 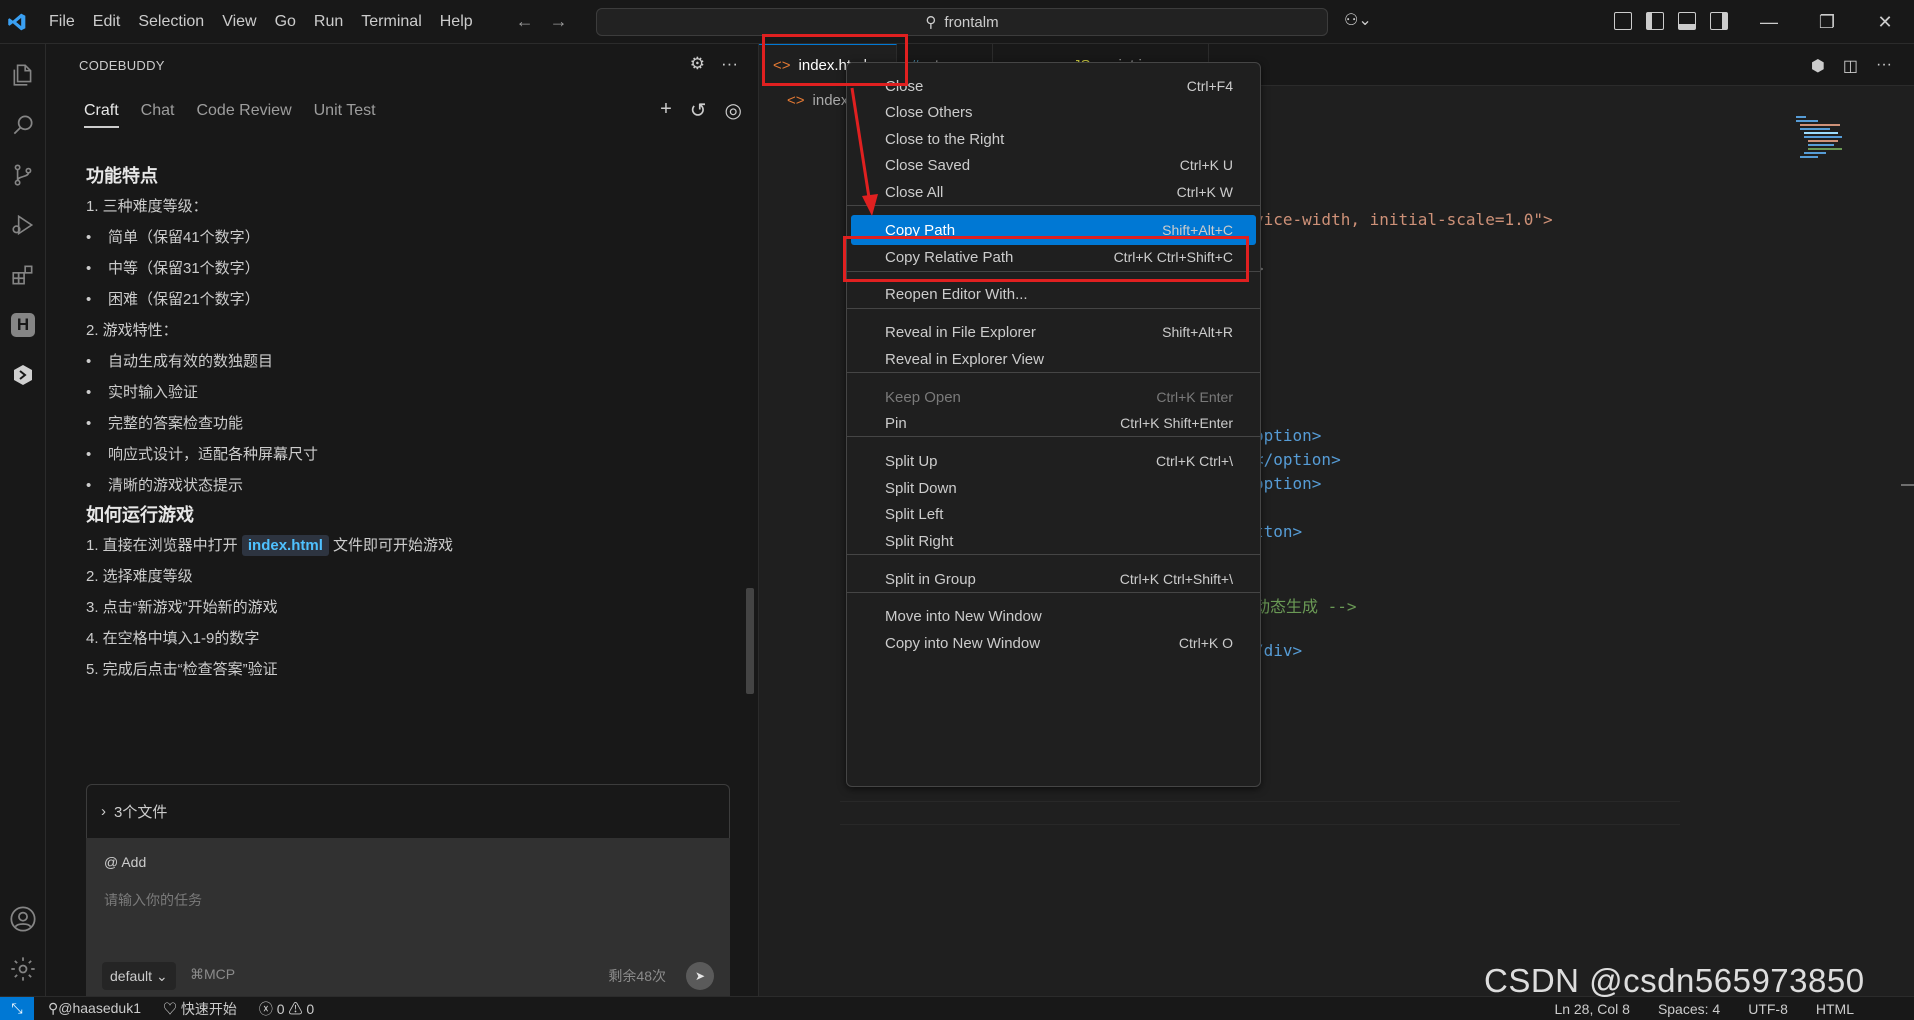 I want to click on menu-item-pin: Pin Ctrl+K Shift+Enter, so click(x=1053, y=423).